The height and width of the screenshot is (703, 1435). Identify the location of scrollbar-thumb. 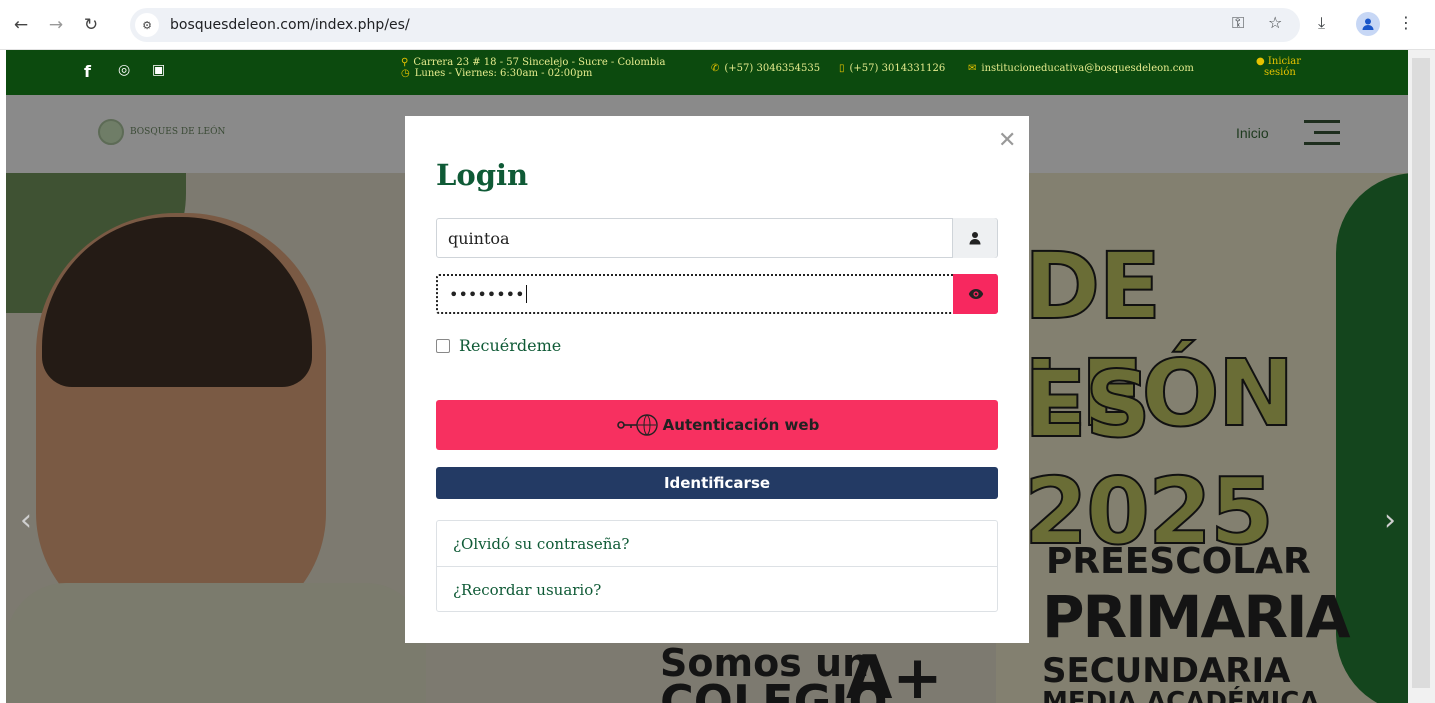
(1421, 373).